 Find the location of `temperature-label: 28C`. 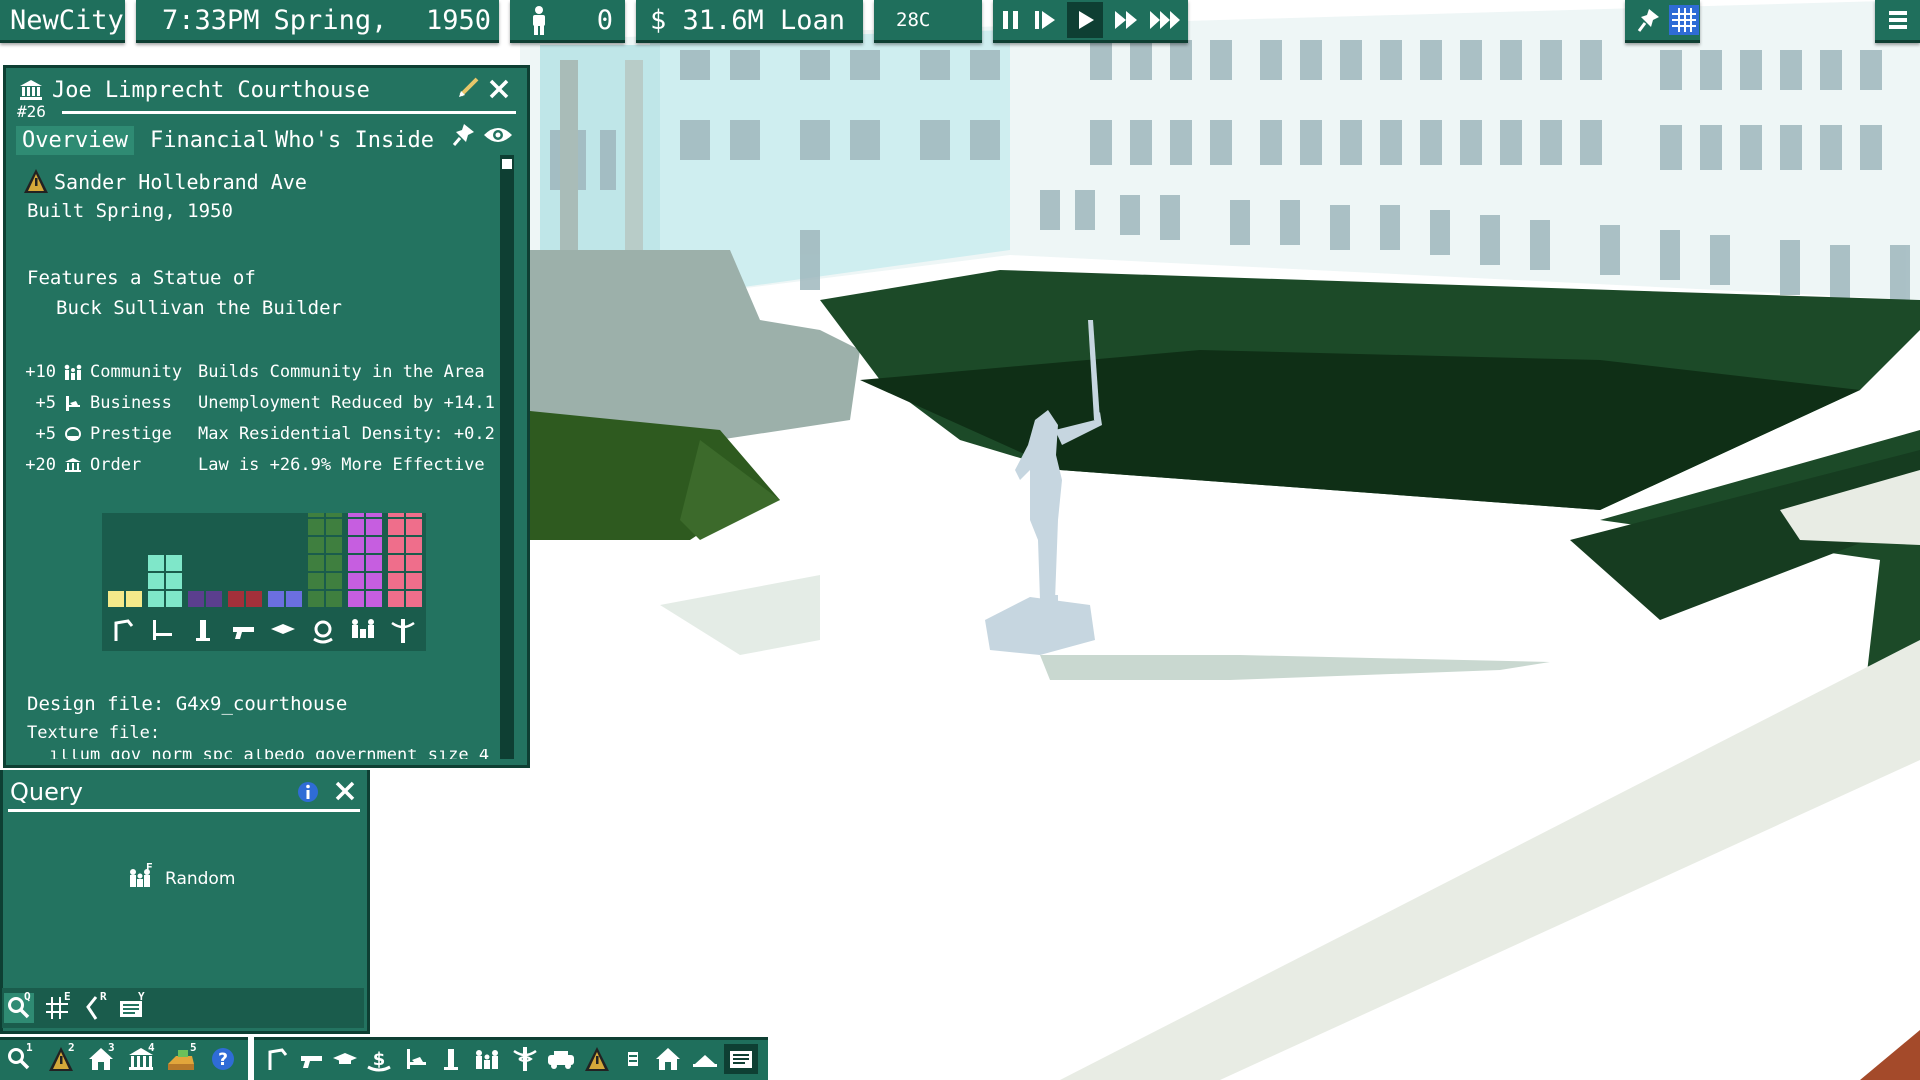

temperature-label: 28C is located at coordinates (913, 20).